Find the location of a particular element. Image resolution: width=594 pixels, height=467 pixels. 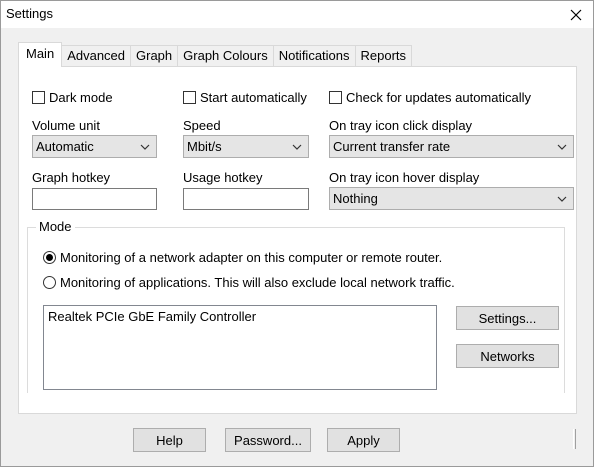

tray-hover-select: Nothing is located at coordinates (451, 198).